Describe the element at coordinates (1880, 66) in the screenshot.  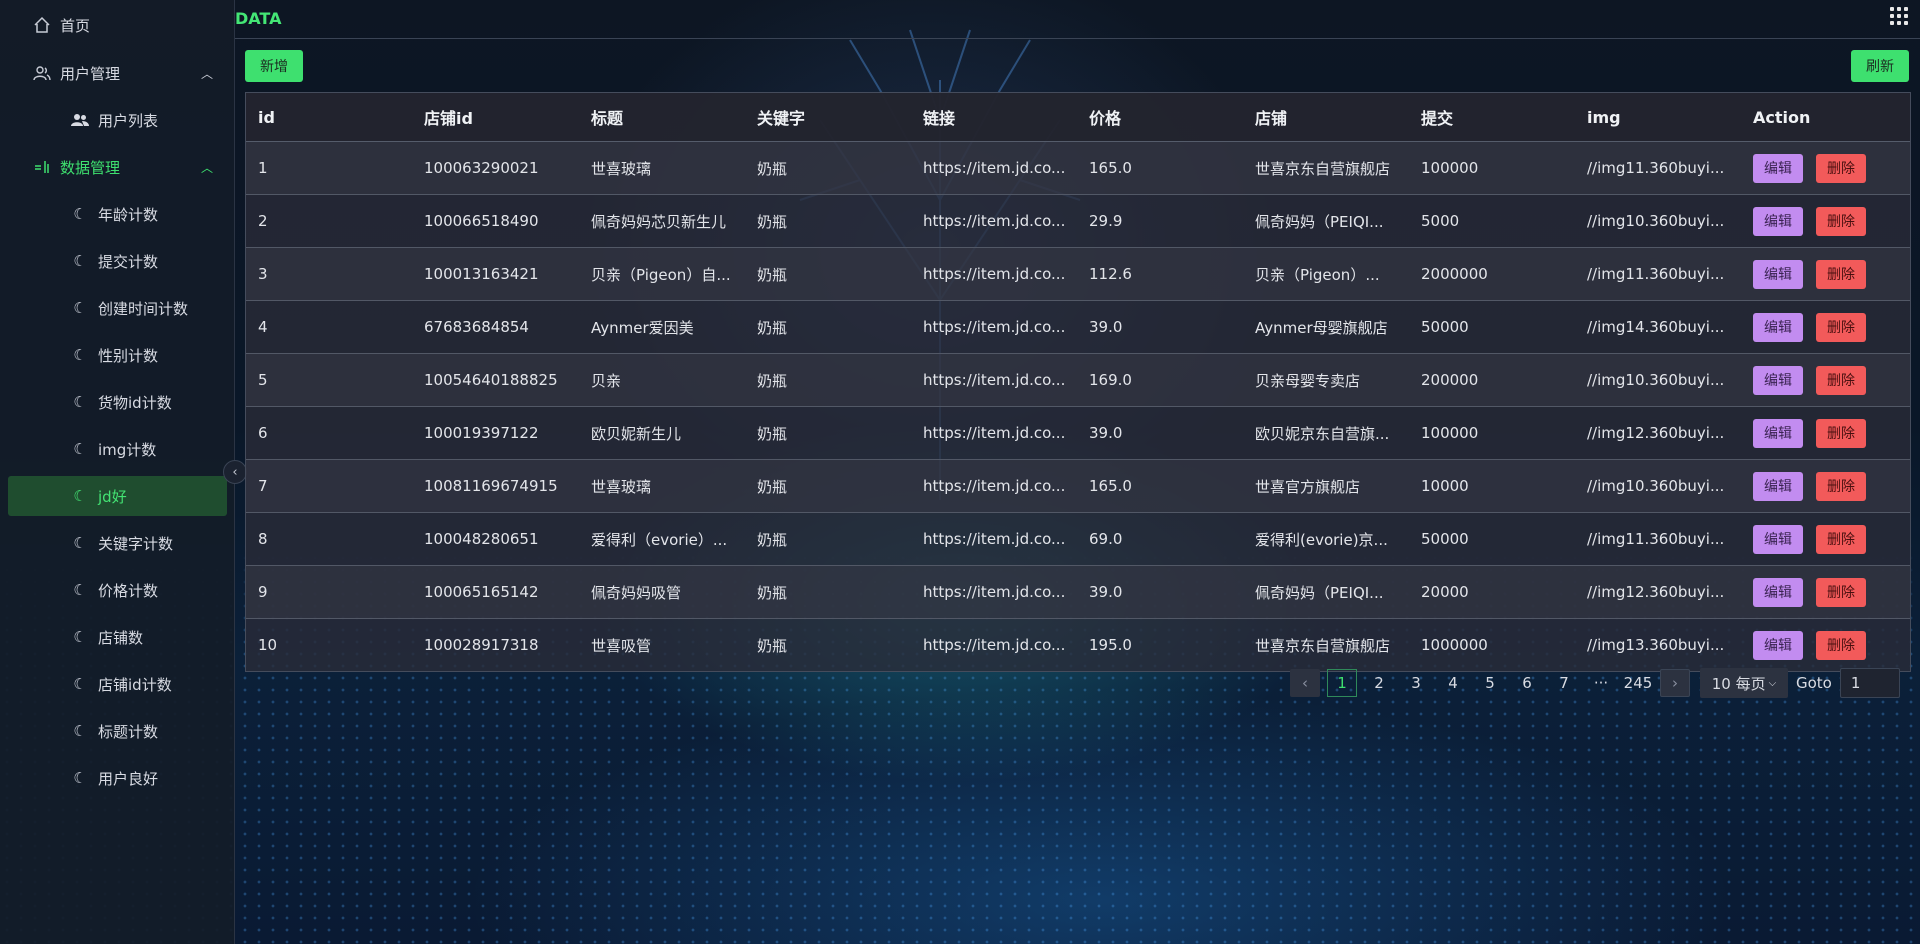
I see `refresh-button: 刷新` at that location.